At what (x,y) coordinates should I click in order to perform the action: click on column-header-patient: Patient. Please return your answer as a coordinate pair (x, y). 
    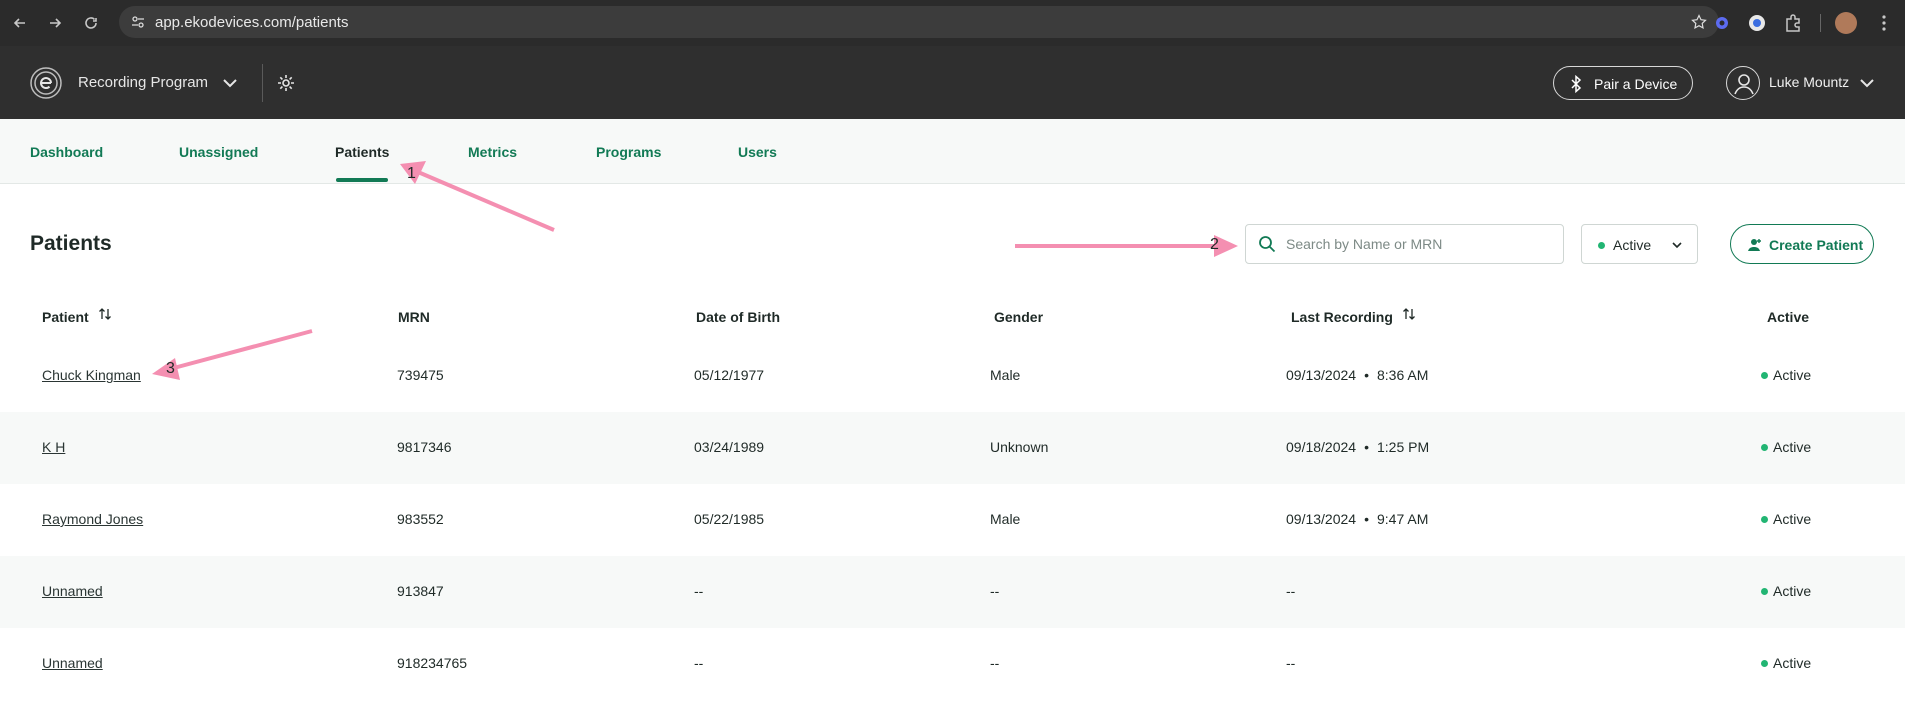
    Looking at the image, I should click on (65, 317).